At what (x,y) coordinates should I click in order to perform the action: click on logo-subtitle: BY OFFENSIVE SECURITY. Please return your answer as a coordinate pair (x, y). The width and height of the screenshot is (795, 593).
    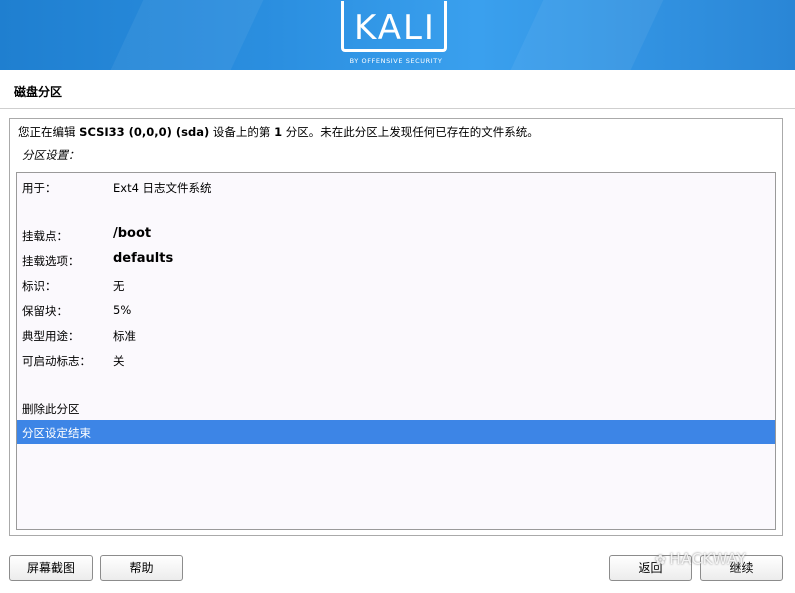
    Looking at the image, I should click on (396, 61).